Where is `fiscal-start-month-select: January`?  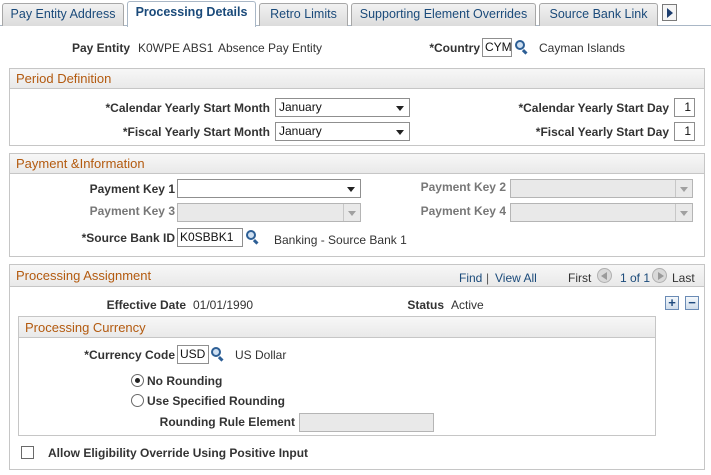 fiscal-start-month-select: January is located at coordinates (342, 131).